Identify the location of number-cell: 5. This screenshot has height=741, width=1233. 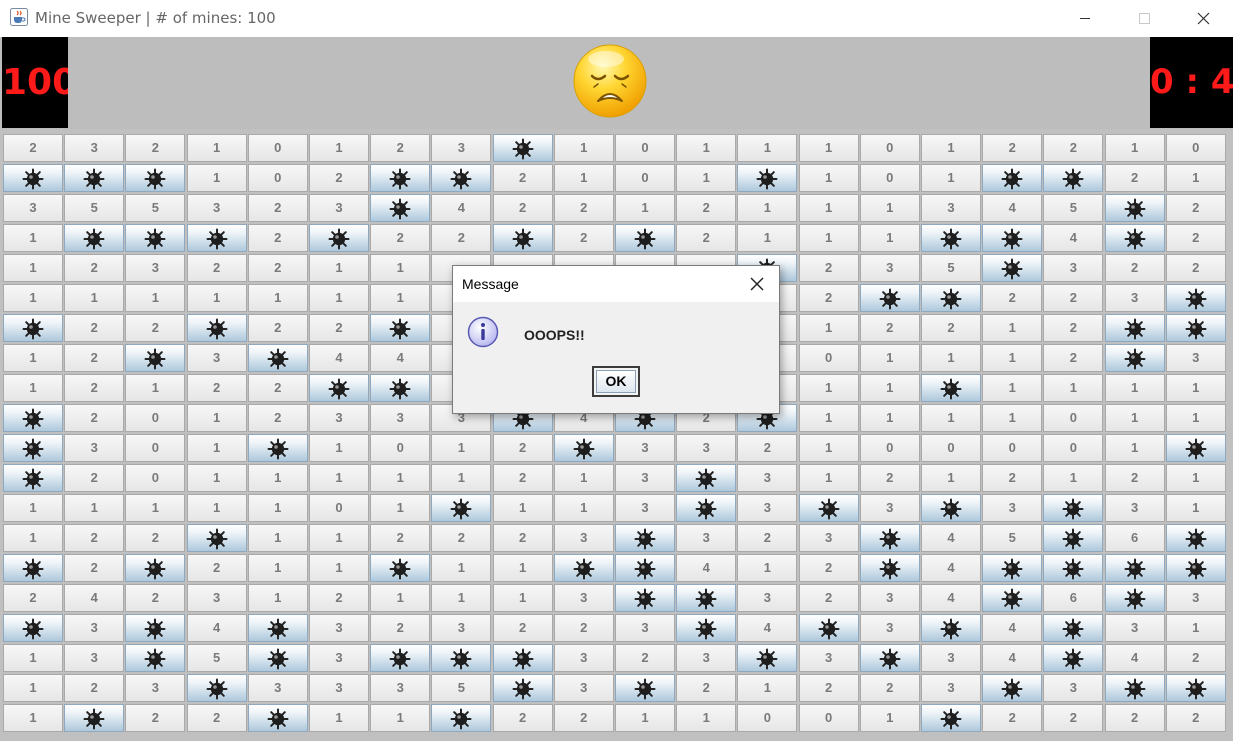
(155, 208).